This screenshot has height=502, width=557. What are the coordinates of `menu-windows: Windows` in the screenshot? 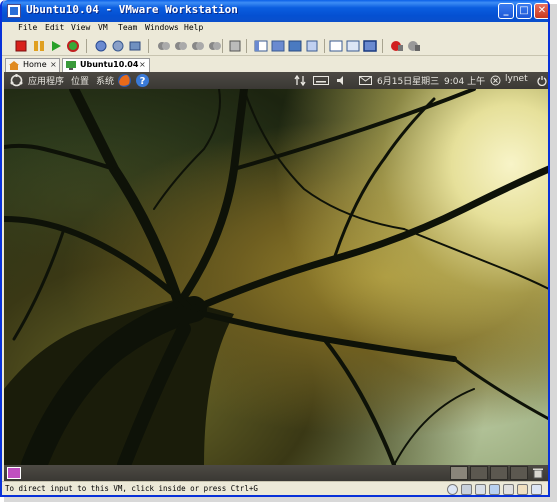 It's located at (162, 27).